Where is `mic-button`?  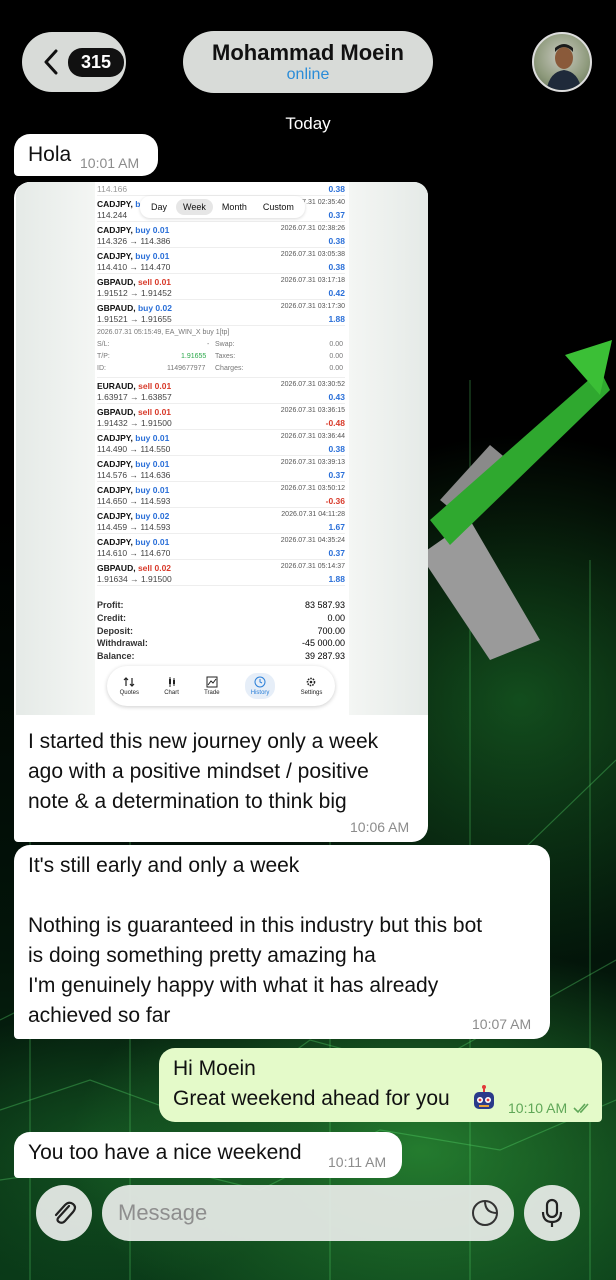 mic-button is located at coordinates (552, 1213).